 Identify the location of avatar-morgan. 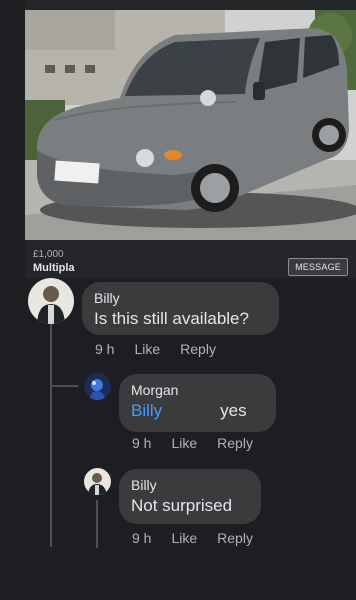
(97, 386).